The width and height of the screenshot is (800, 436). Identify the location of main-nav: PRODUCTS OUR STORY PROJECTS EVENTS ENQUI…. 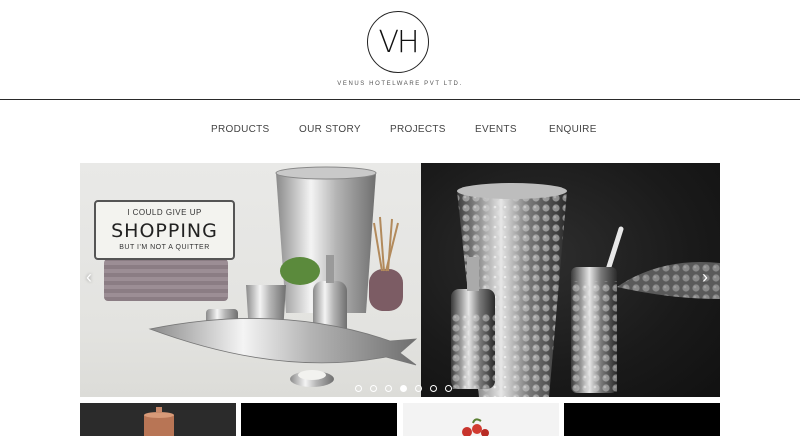
(400, 131).